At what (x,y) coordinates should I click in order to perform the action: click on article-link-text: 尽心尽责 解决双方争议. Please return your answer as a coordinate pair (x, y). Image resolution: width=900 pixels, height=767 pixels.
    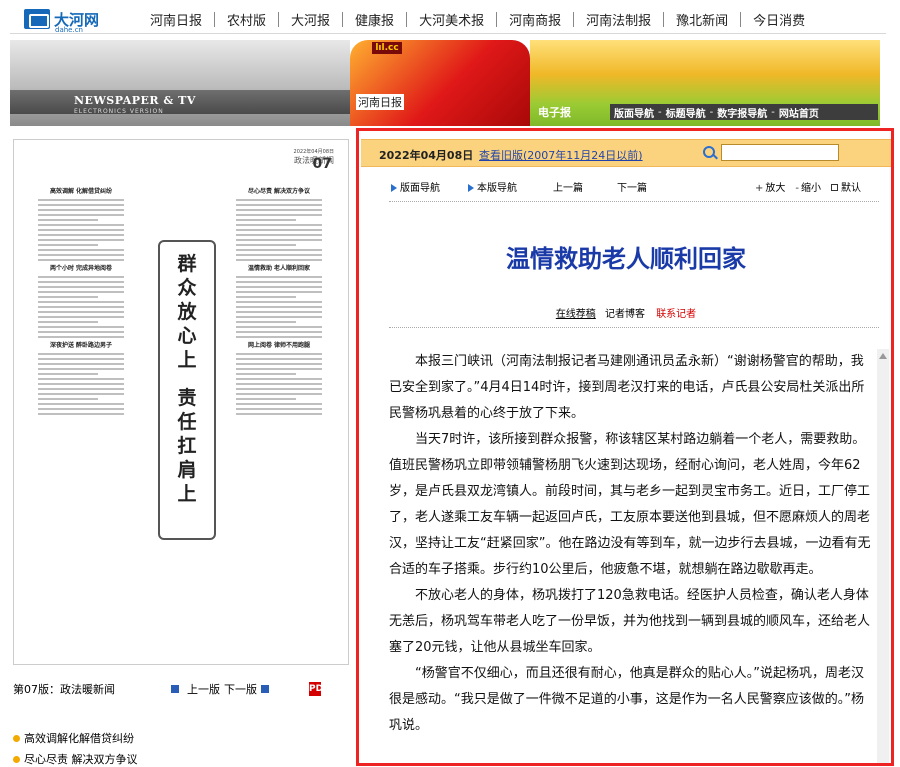
    Looking at the image, I should click on (81, 759).